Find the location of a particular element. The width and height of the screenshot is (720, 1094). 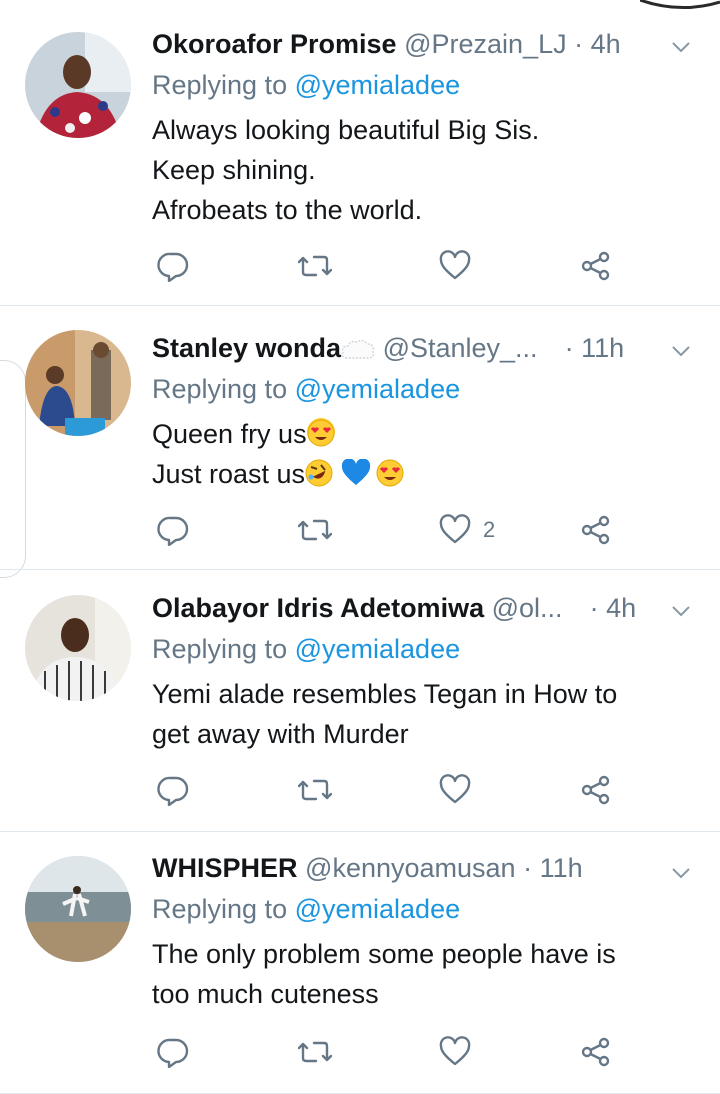

text-line: too much cuteness is located at coordinates (265, 994).